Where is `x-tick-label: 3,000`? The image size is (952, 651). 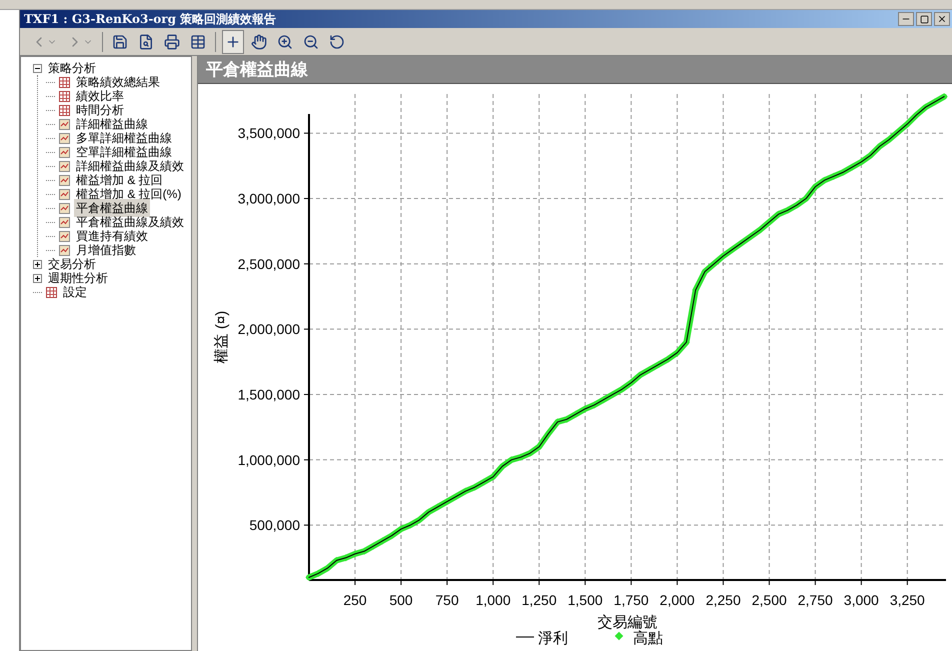
x-tick-label: 3,000 is located at coordinates (861, 600).